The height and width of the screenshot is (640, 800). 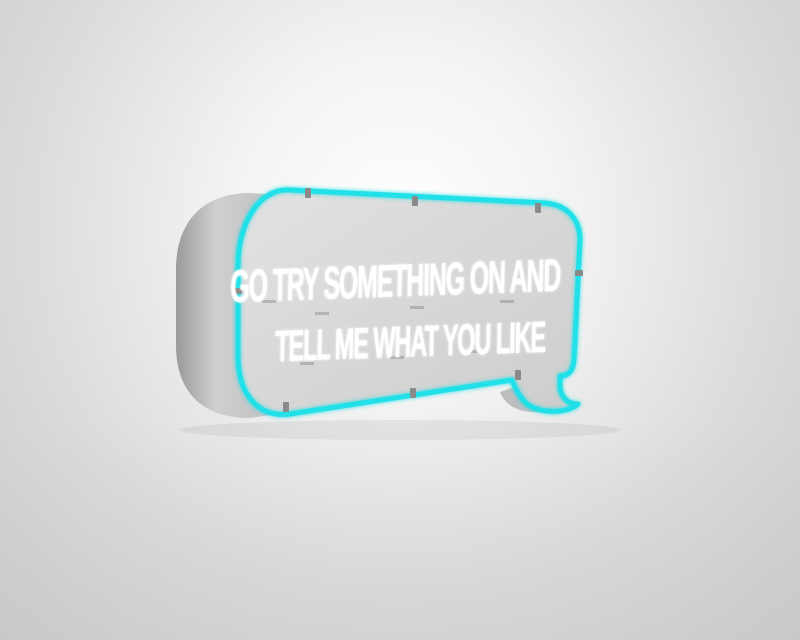 I want to click on sign-text-line-2: TELL ME WHAT YOU LIKE, so click(x=410, y=342).